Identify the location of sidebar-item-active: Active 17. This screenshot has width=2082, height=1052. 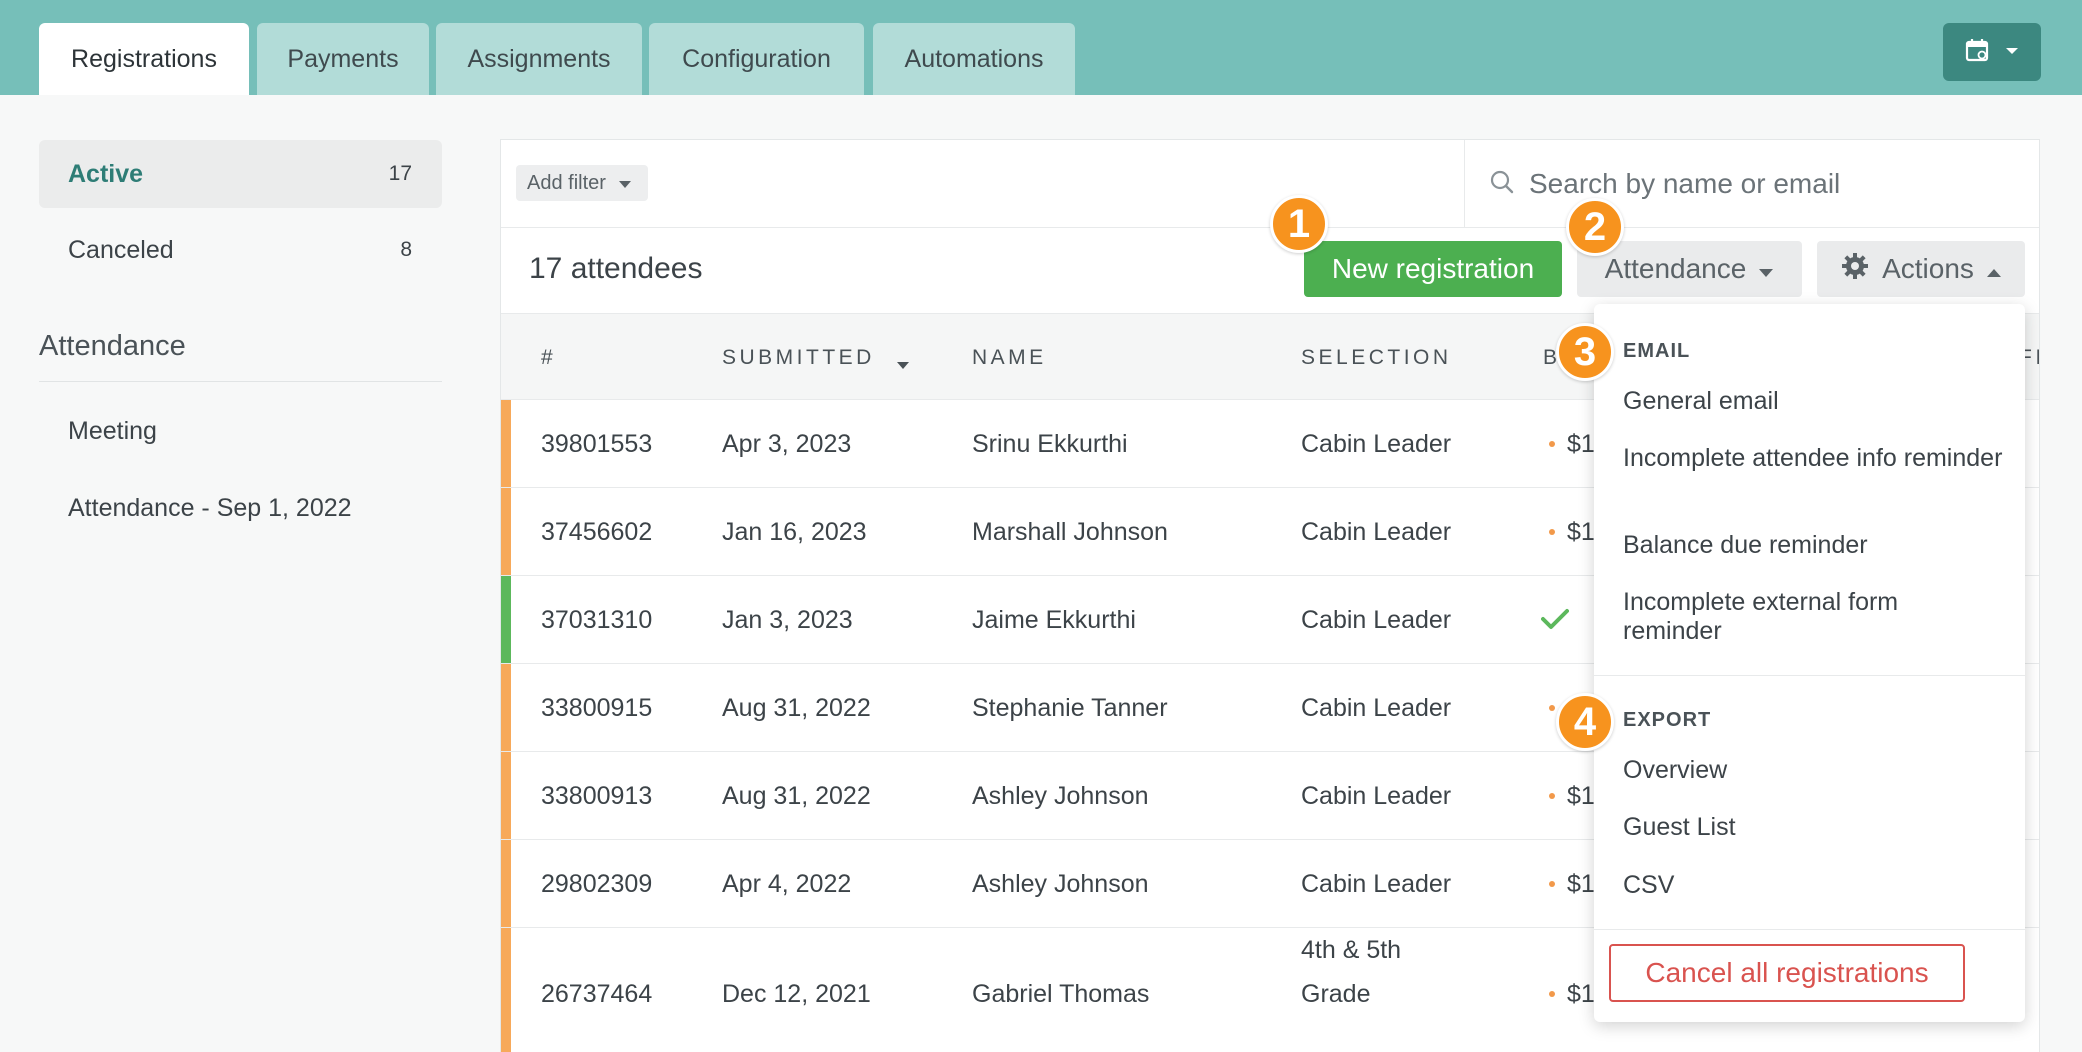
(240, 174).